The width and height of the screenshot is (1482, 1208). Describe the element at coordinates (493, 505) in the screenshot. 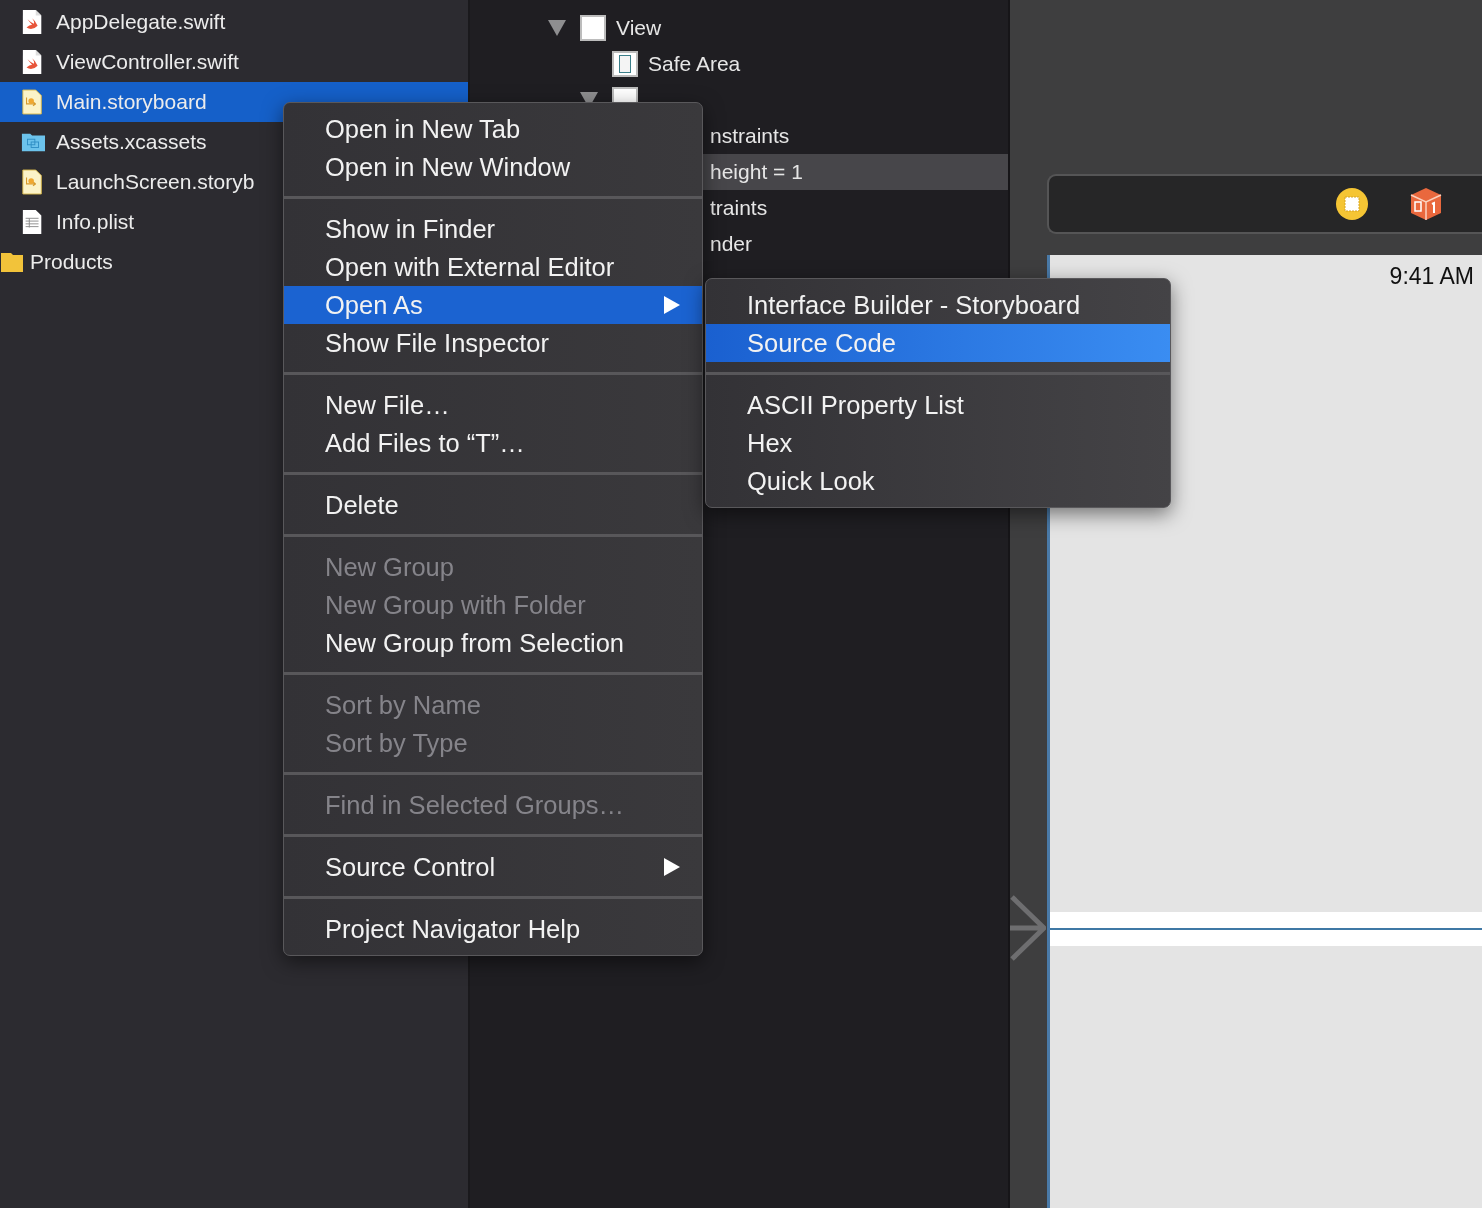

I see `menu-item: Delete` at that location.